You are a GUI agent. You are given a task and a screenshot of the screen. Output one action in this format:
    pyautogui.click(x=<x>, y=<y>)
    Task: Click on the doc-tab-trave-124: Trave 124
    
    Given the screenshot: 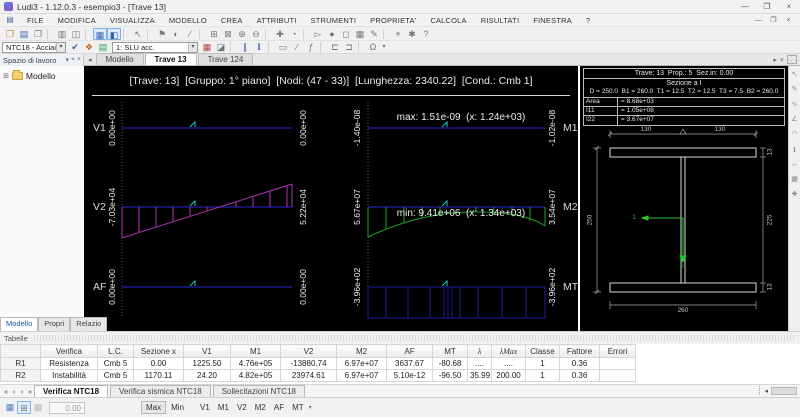 What is the action you would take?
    pyautogui.click(x=225, y=59)
    